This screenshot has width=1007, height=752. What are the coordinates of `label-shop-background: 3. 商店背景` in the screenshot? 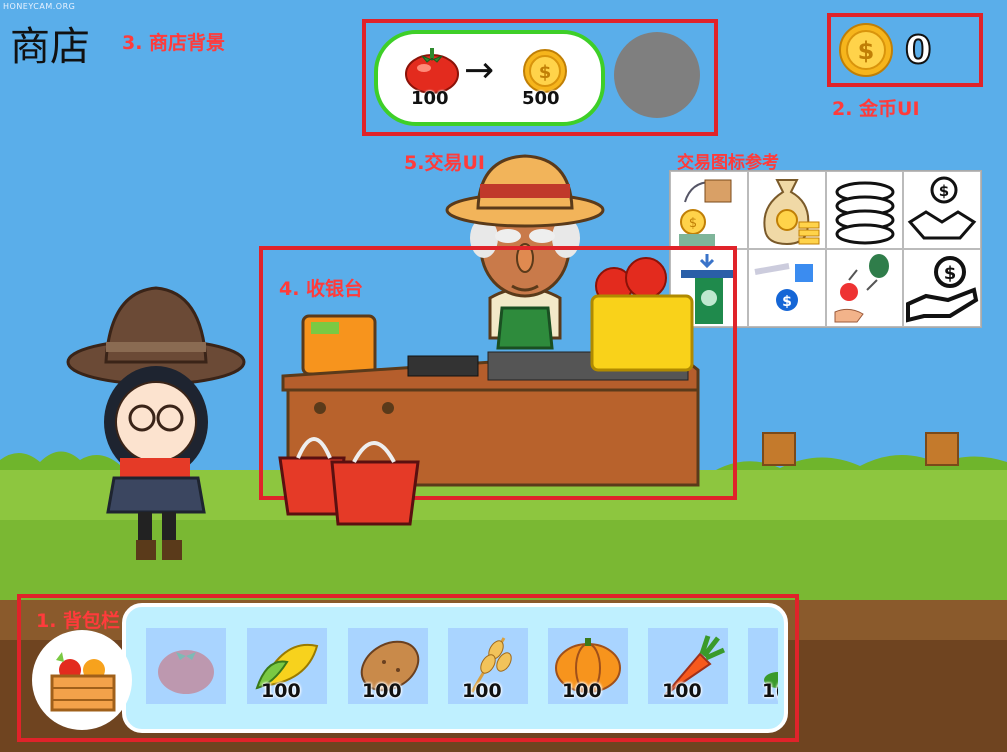 It's located at (174, 43).